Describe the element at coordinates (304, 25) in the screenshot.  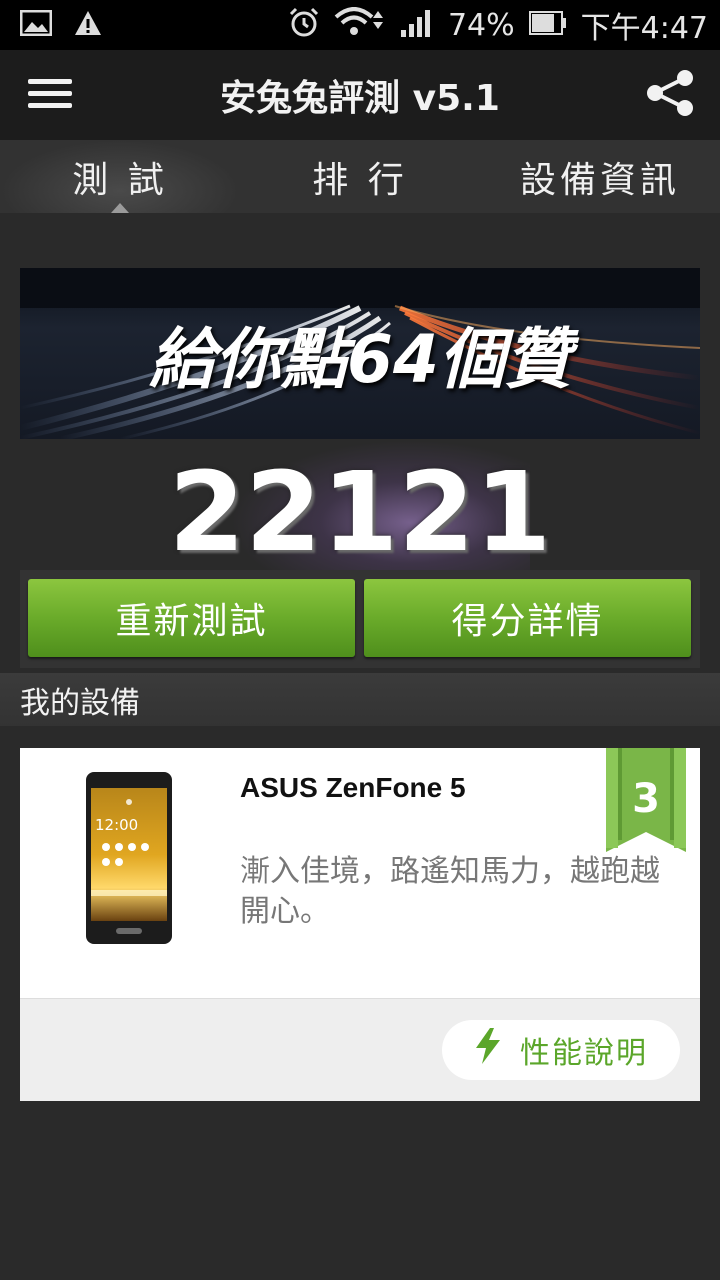
I see `alarm-icon` at that location.